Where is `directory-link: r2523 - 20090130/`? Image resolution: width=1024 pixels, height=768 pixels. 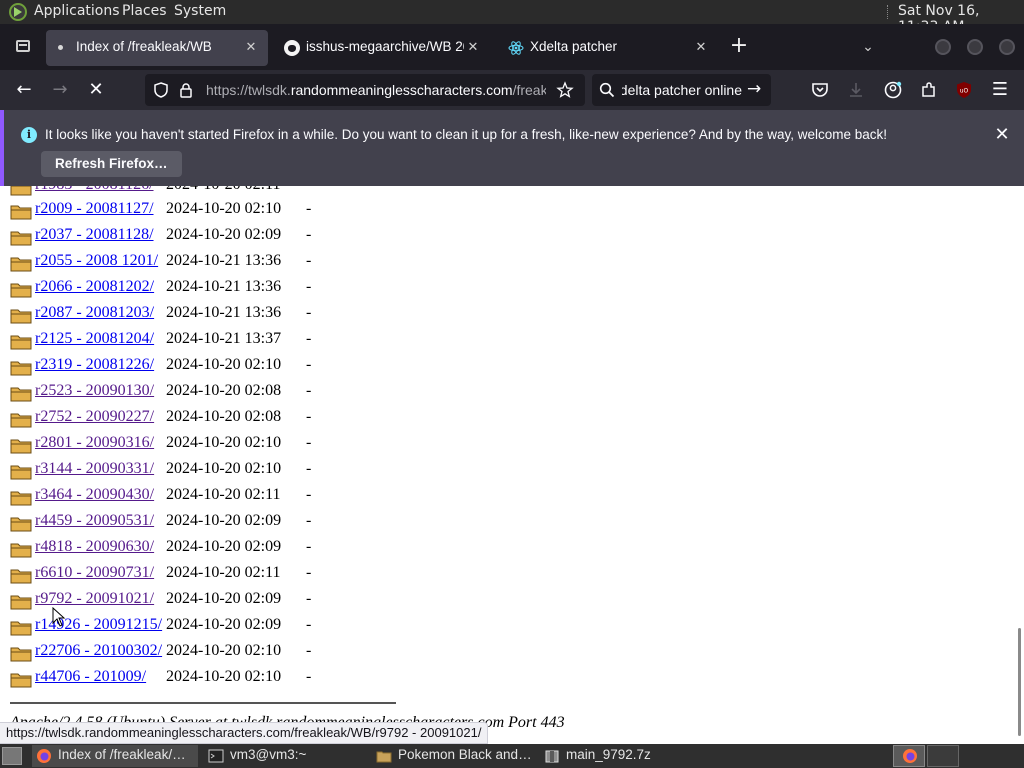
directory-link: r2523 - 20090130/ is located at coordinates (94, 391).